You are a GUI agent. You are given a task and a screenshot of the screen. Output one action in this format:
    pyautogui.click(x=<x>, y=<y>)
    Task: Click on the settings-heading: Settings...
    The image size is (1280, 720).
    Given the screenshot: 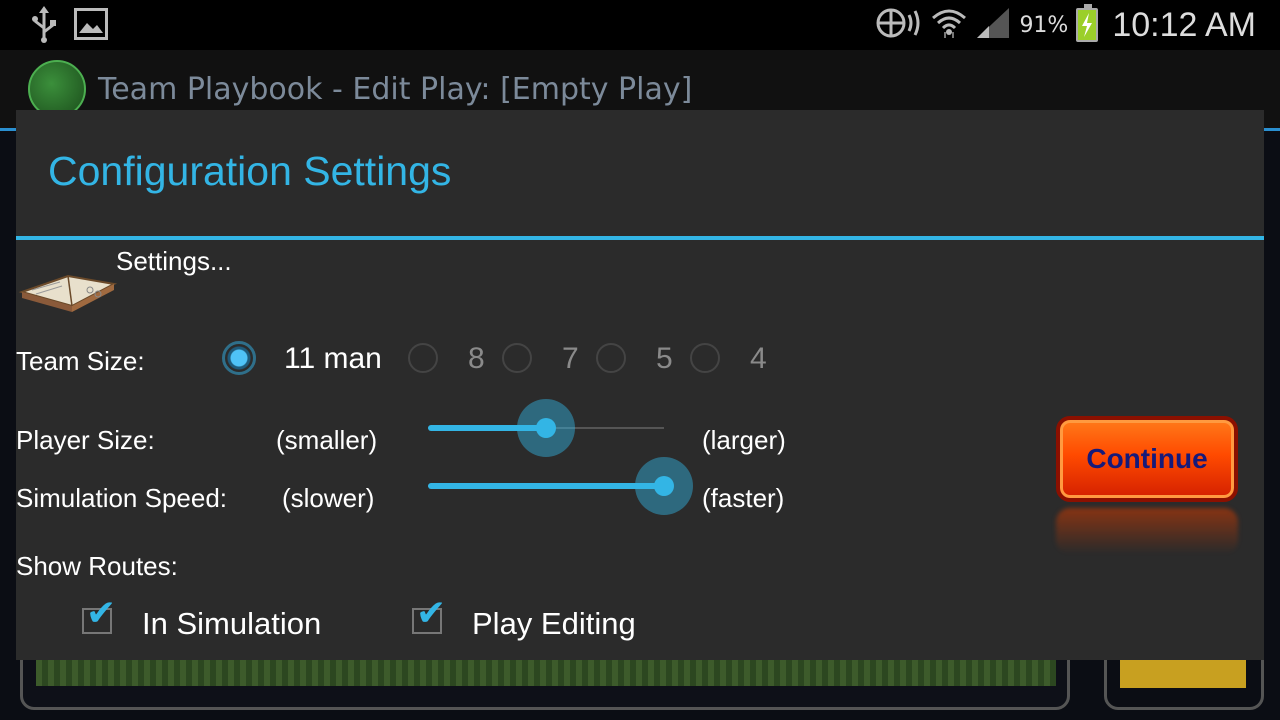 What is the action you would take?
    pyautogui.click(x=174, y=261)
    